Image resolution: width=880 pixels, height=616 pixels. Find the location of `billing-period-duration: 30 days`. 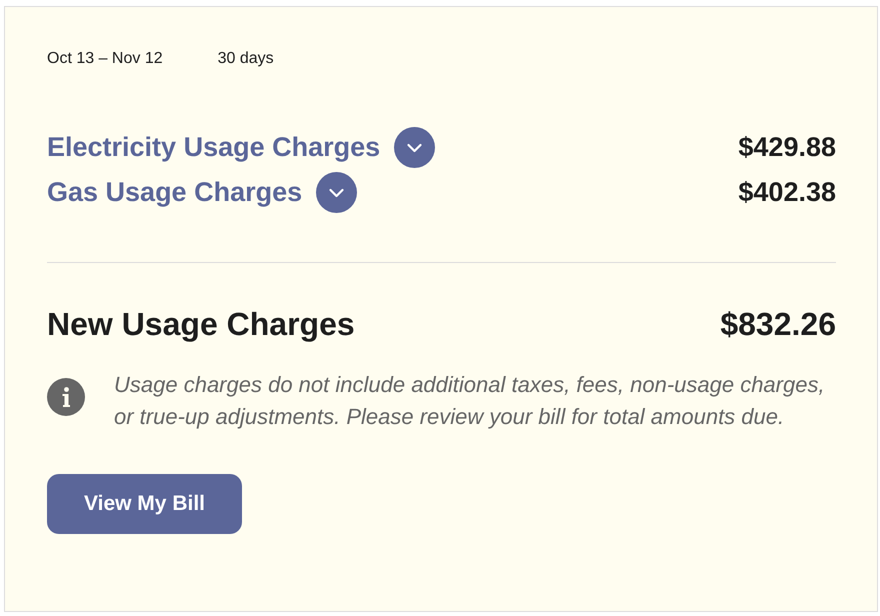

billing-period-duration: 30 days is located at coordinates (246, 59).